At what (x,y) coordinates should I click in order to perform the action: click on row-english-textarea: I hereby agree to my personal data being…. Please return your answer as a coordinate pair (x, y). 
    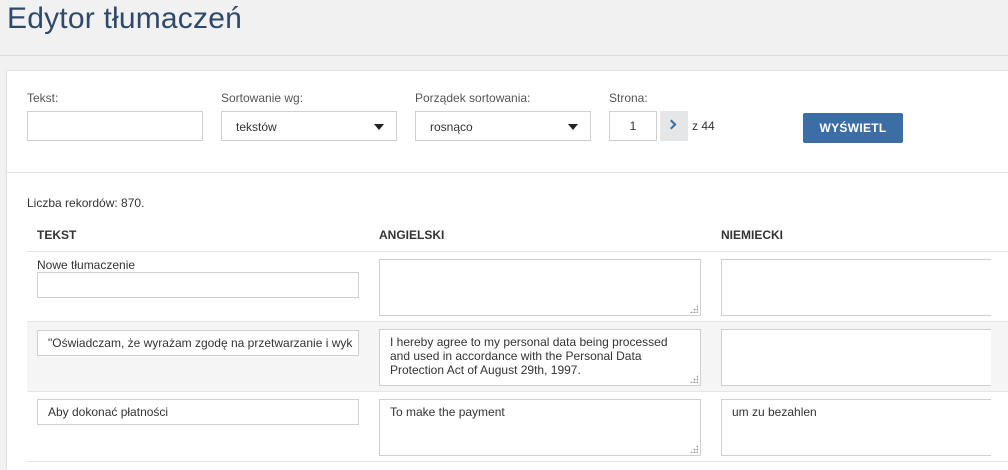
    Looking at the image, I should click on (540, 357).